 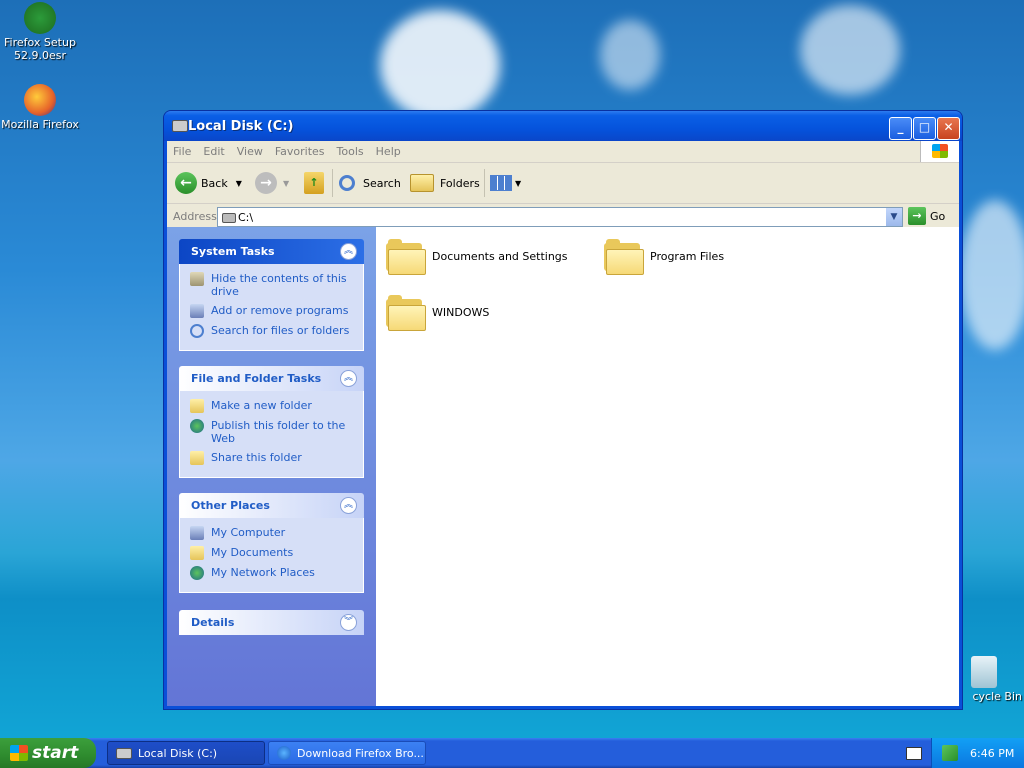 I want to click on menu-edit: Edit, so click(x=213, y=151).